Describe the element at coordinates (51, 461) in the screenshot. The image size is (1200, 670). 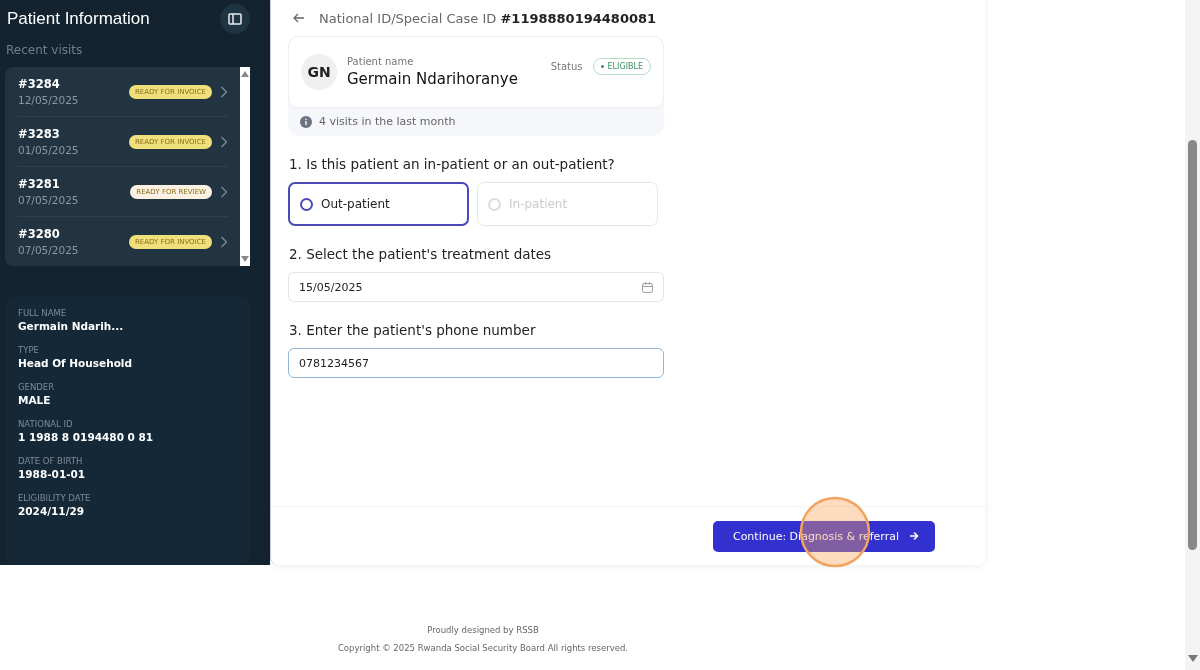
I see `detail-label: DATE OF BIRTH` at that location.